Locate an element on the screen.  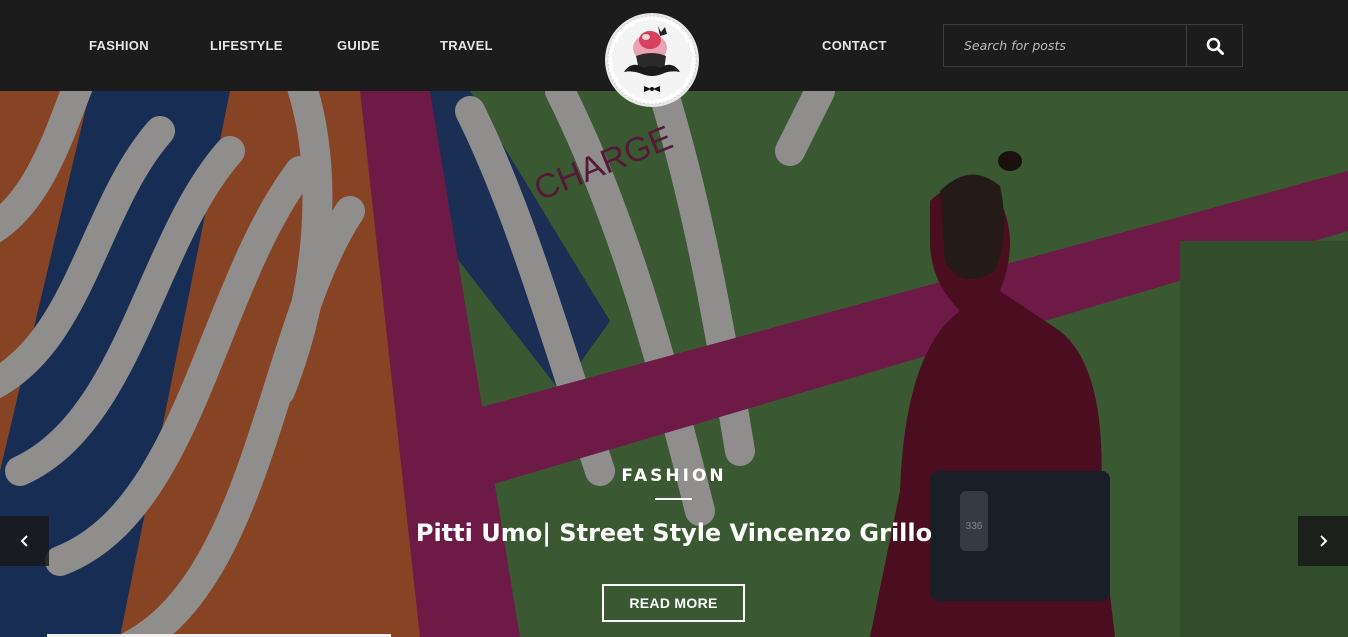
search-button is located at coordinates (1214, 45).